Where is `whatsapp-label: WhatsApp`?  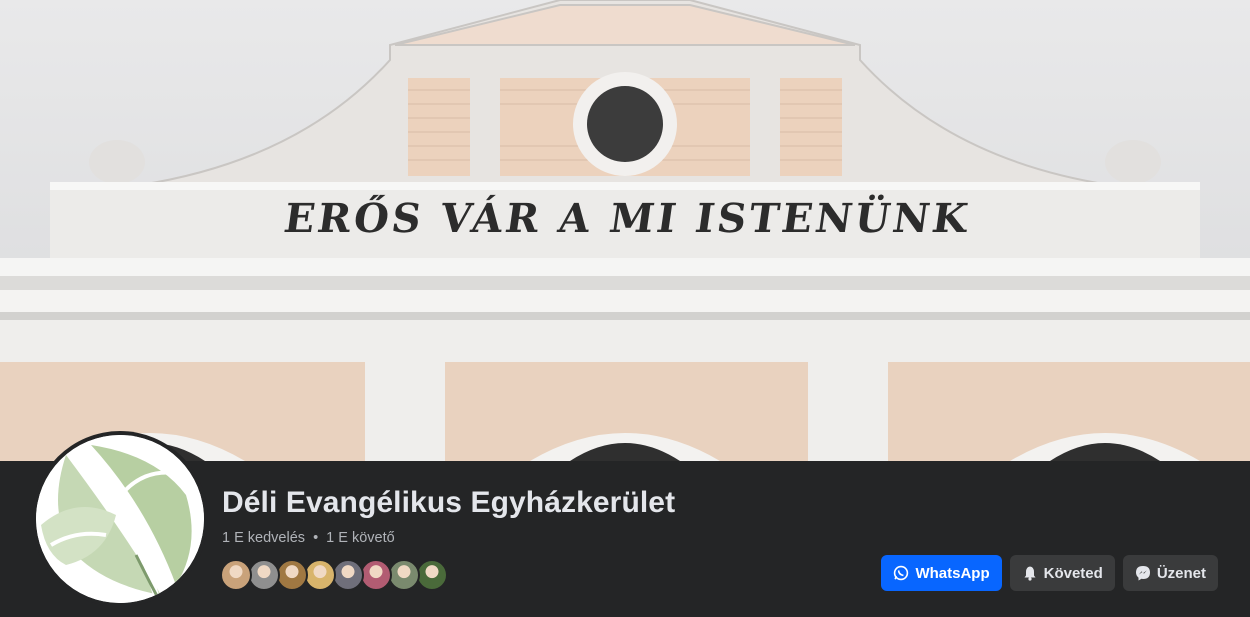 whatsapp-label: WhatsApp is located at coordinates (952, 573).